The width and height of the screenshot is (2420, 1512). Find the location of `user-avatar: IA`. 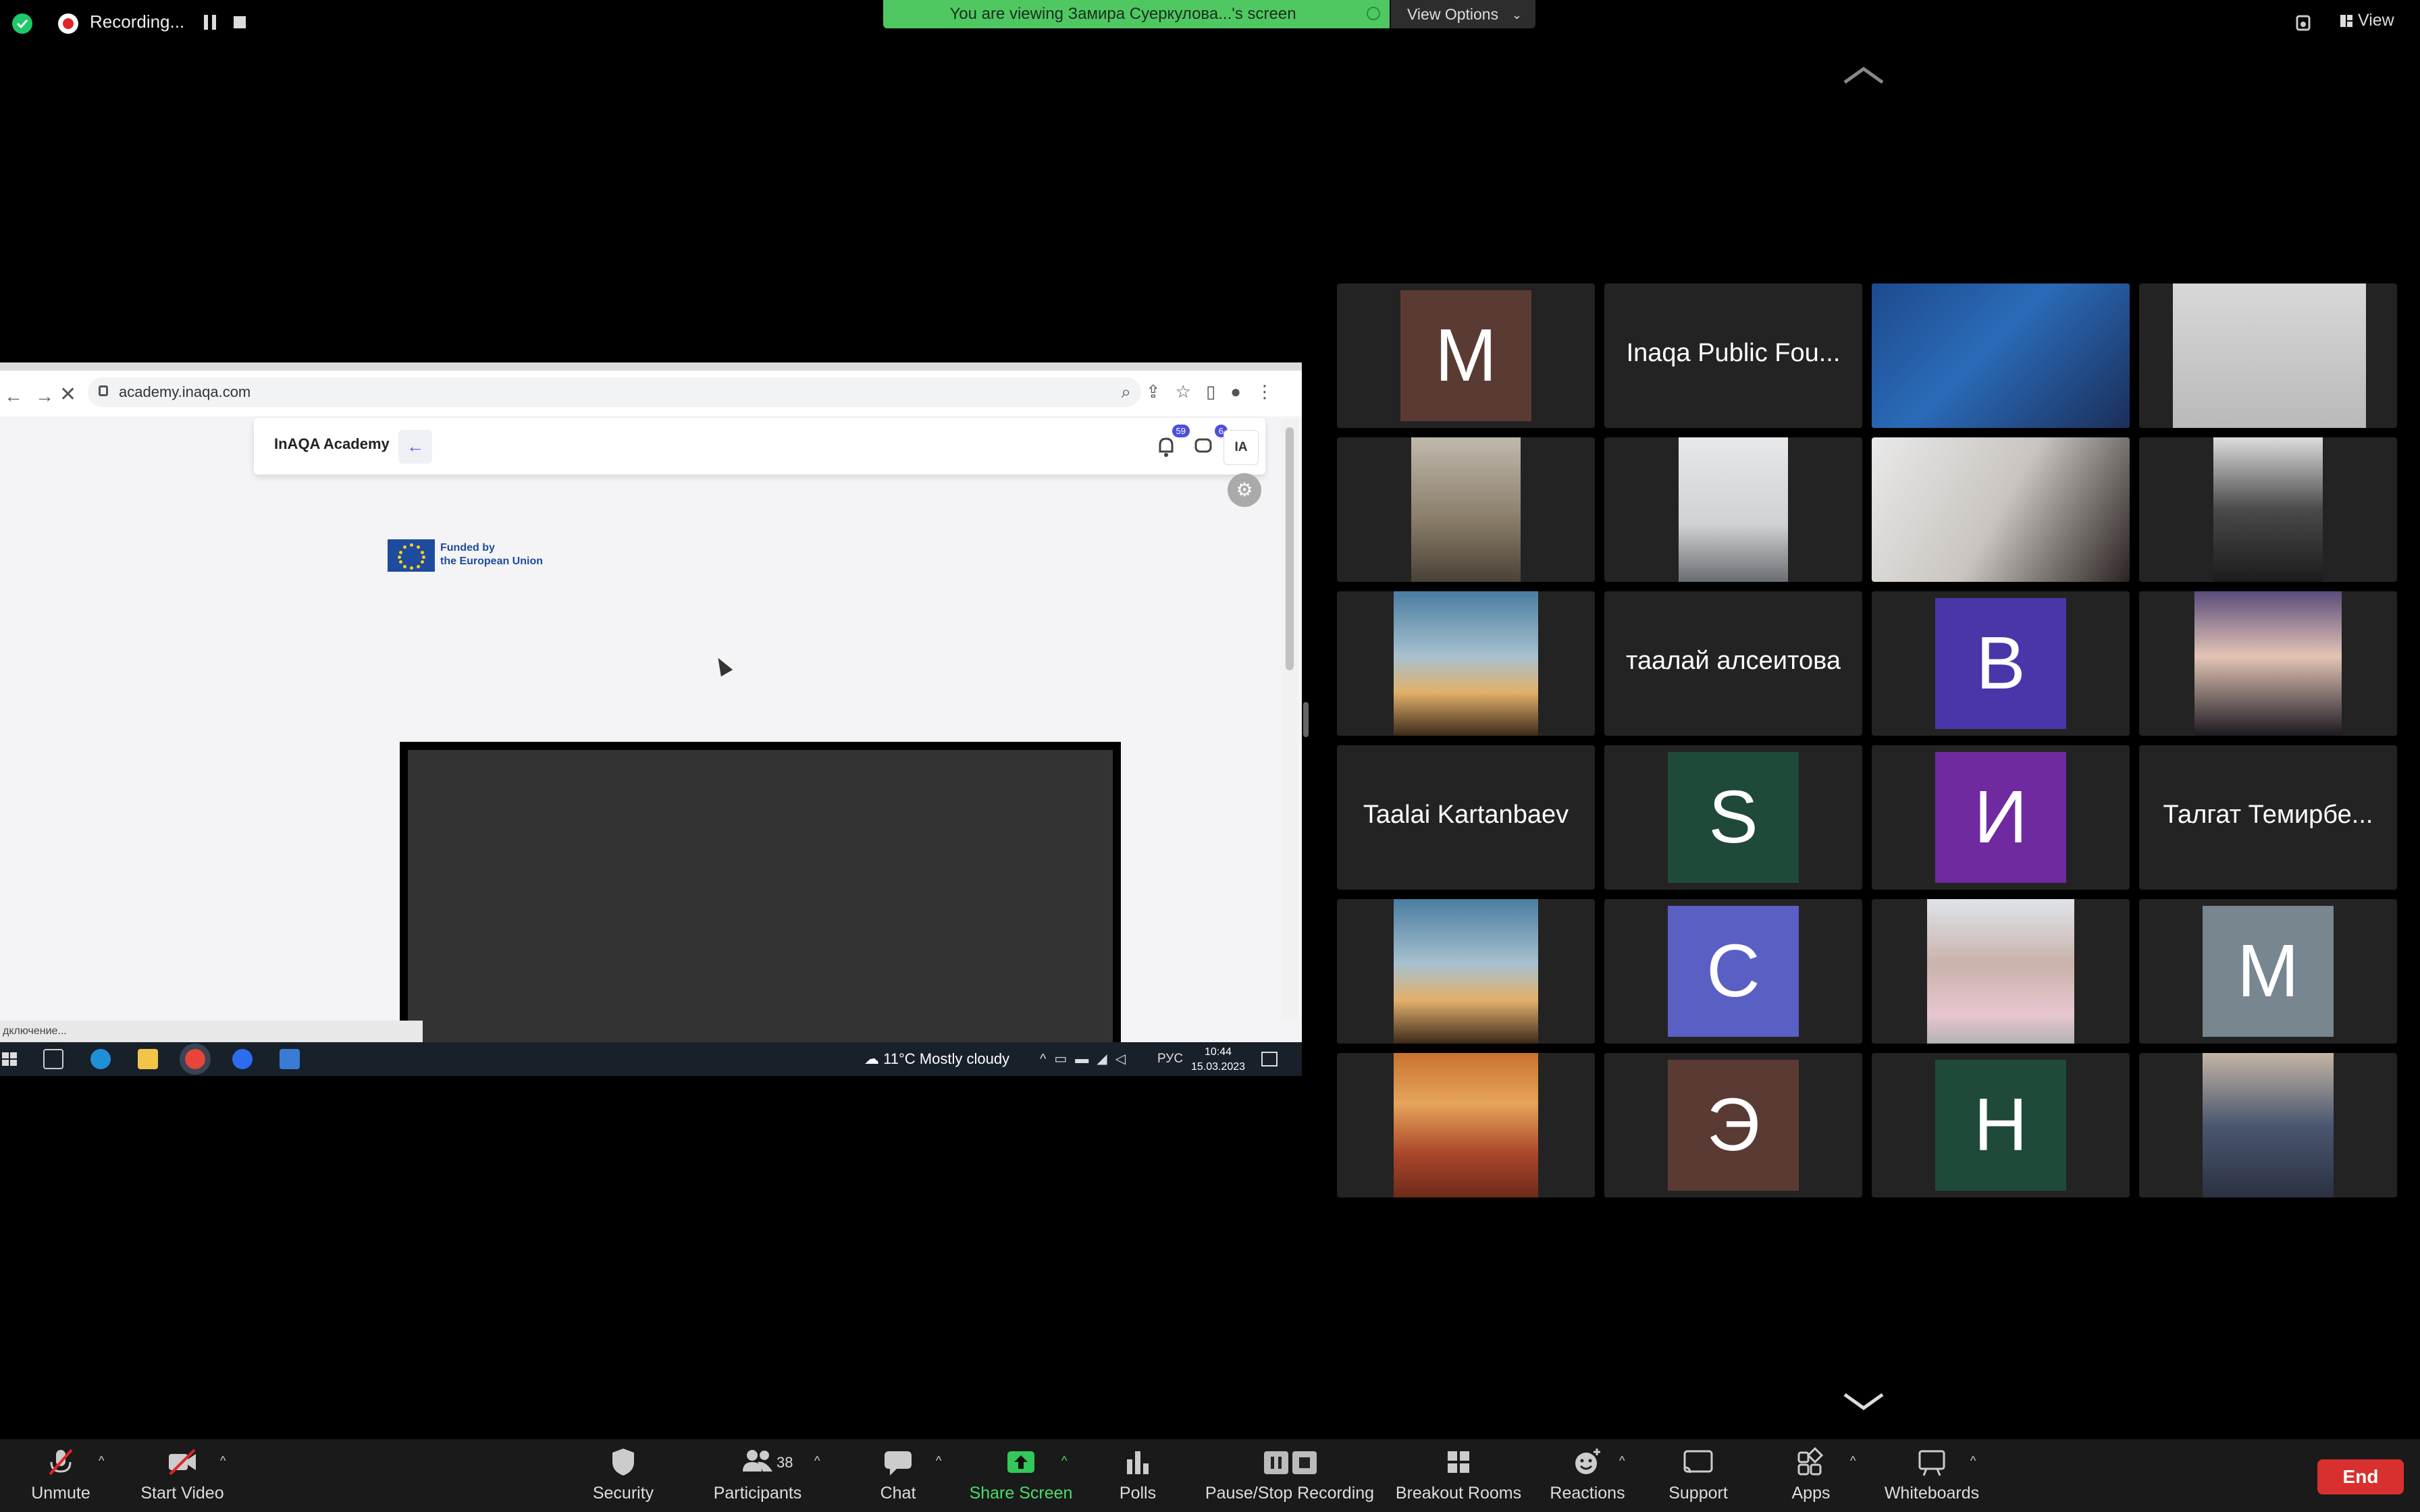

user-avatar: IA is located at coordinates (1241, 447).